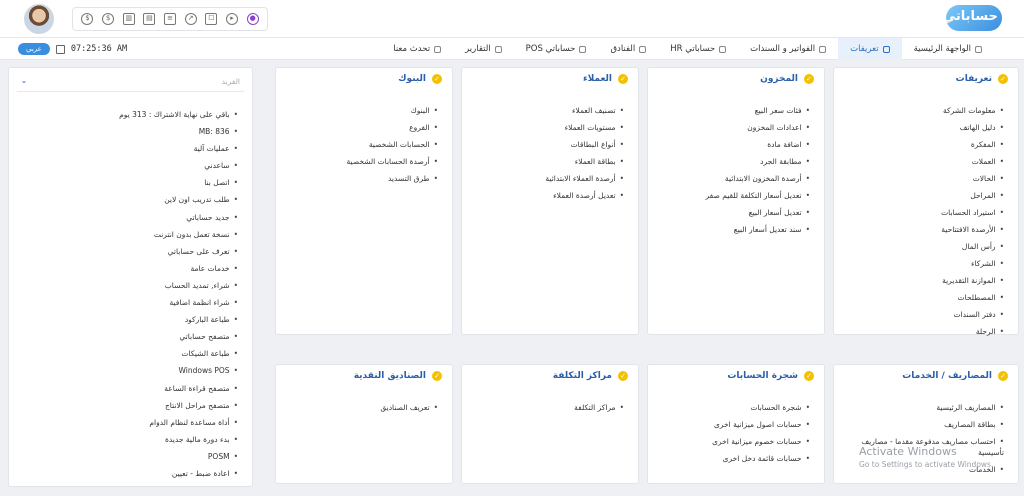  Describe the element at coordinates (923, 229) in the screenshot. I see `list-item: الأرصدة الافتتاحية` at that location.